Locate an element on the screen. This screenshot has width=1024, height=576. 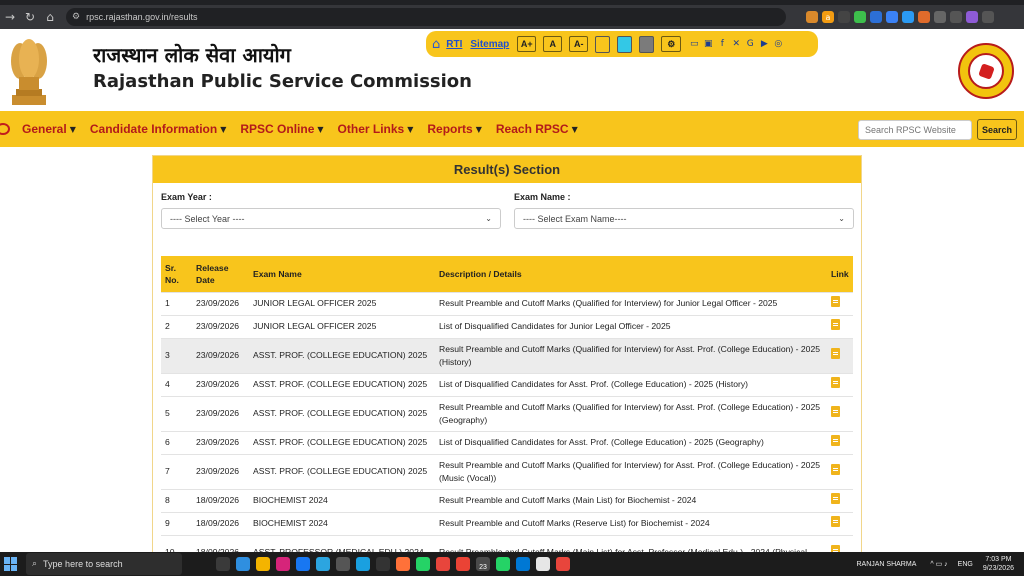
youtube-icon: ▶ is located at coordinates (764, 44).